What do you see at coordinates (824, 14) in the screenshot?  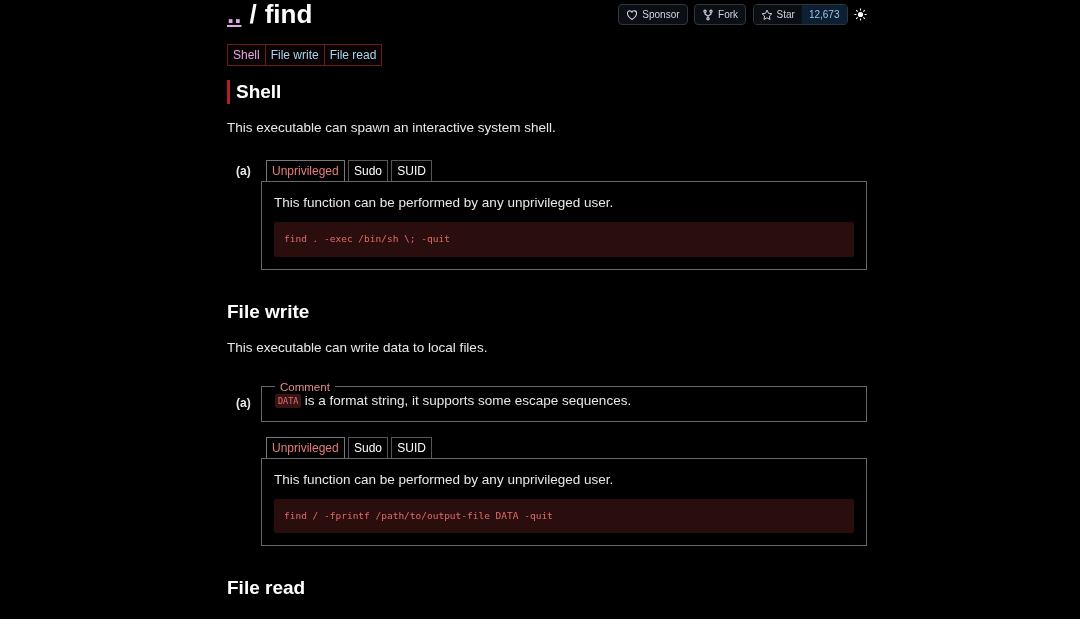 I see `star-count: 12,673` at bounding box center [824, 14].